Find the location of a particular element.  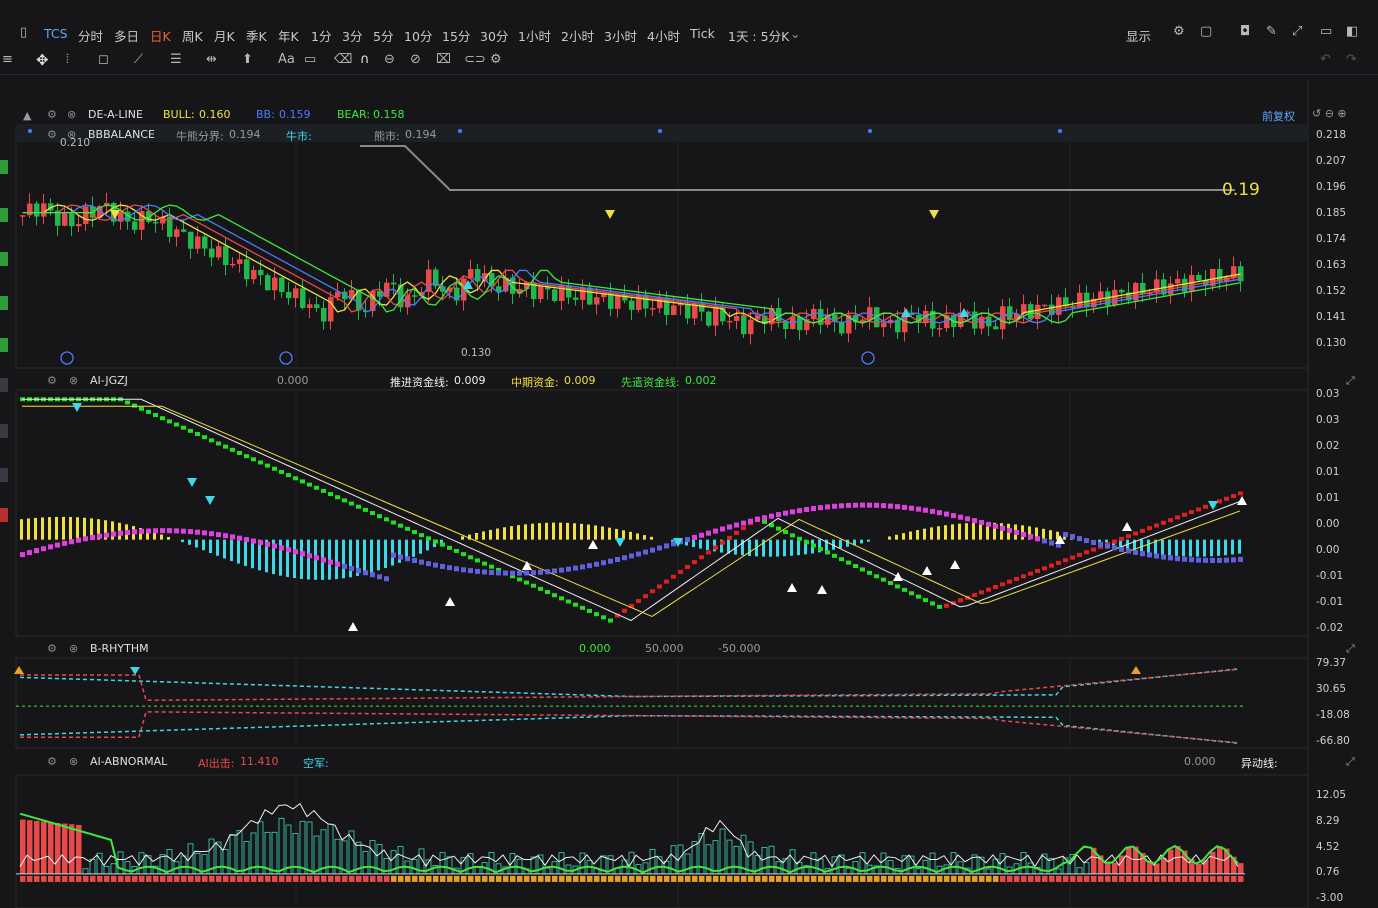

axis-tick-label: 0.76 is located at coordinates (1328, 872).